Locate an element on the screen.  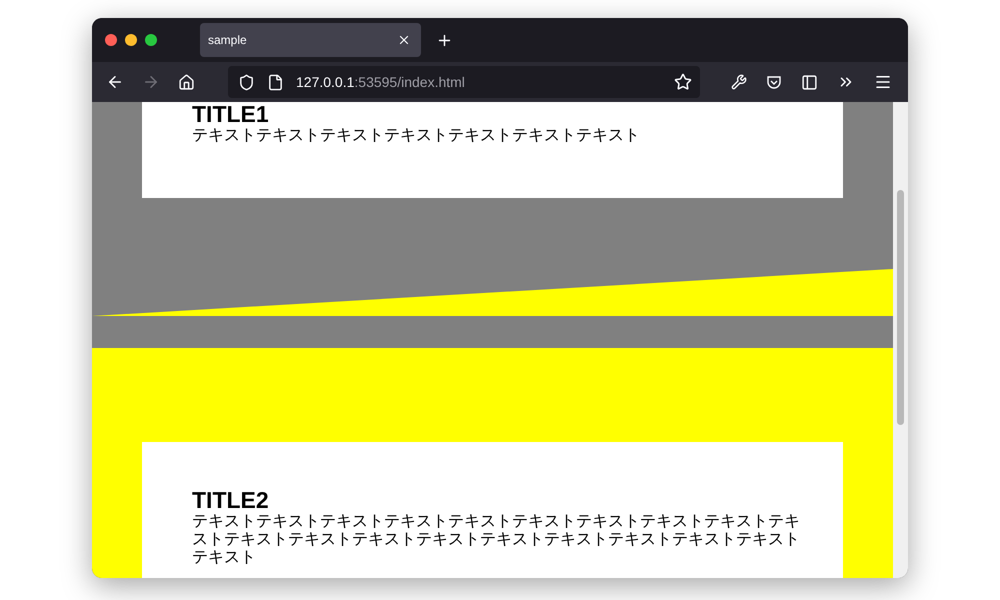
sidebar-icon is located at coordinates (809, 82).